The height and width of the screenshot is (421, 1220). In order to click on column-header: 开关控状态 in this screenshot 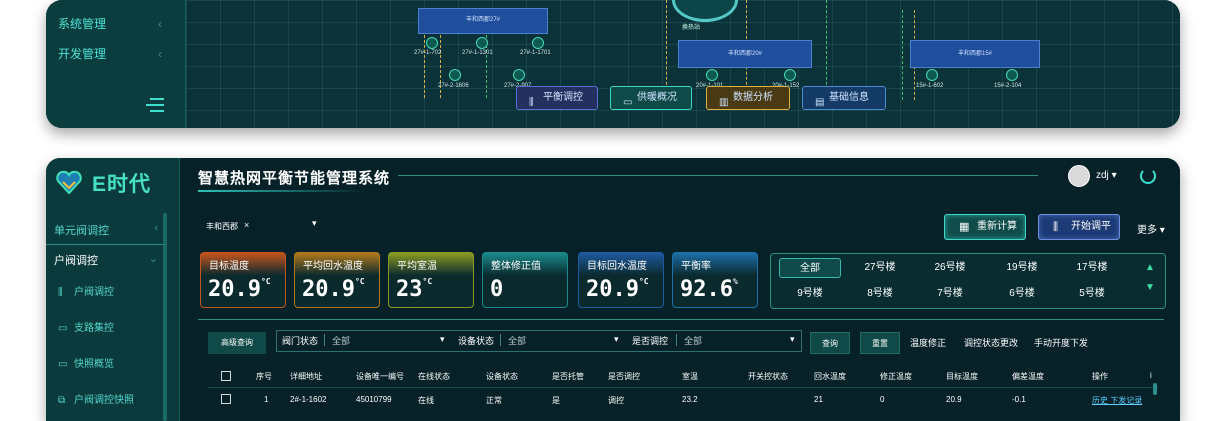, I will do `click(768, 376)`.